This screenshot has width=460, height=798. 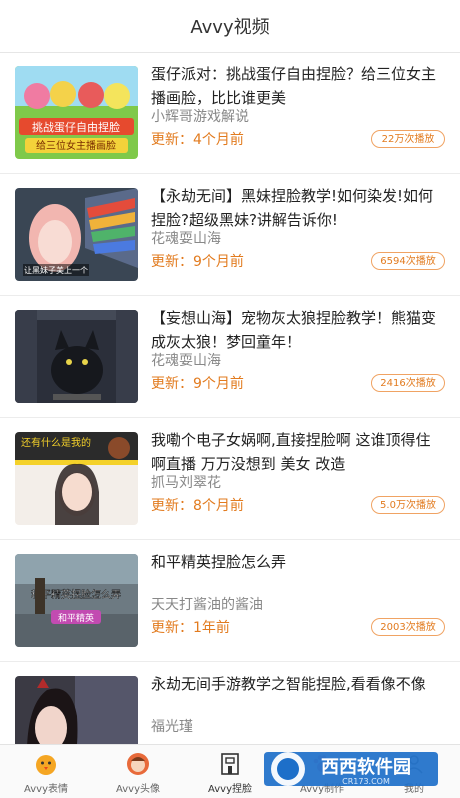 What do you see at coordinates (207, 605) in the screenshot?
I see `video-author: 天天打酱油的酱油` at bounding box center [207, 605].